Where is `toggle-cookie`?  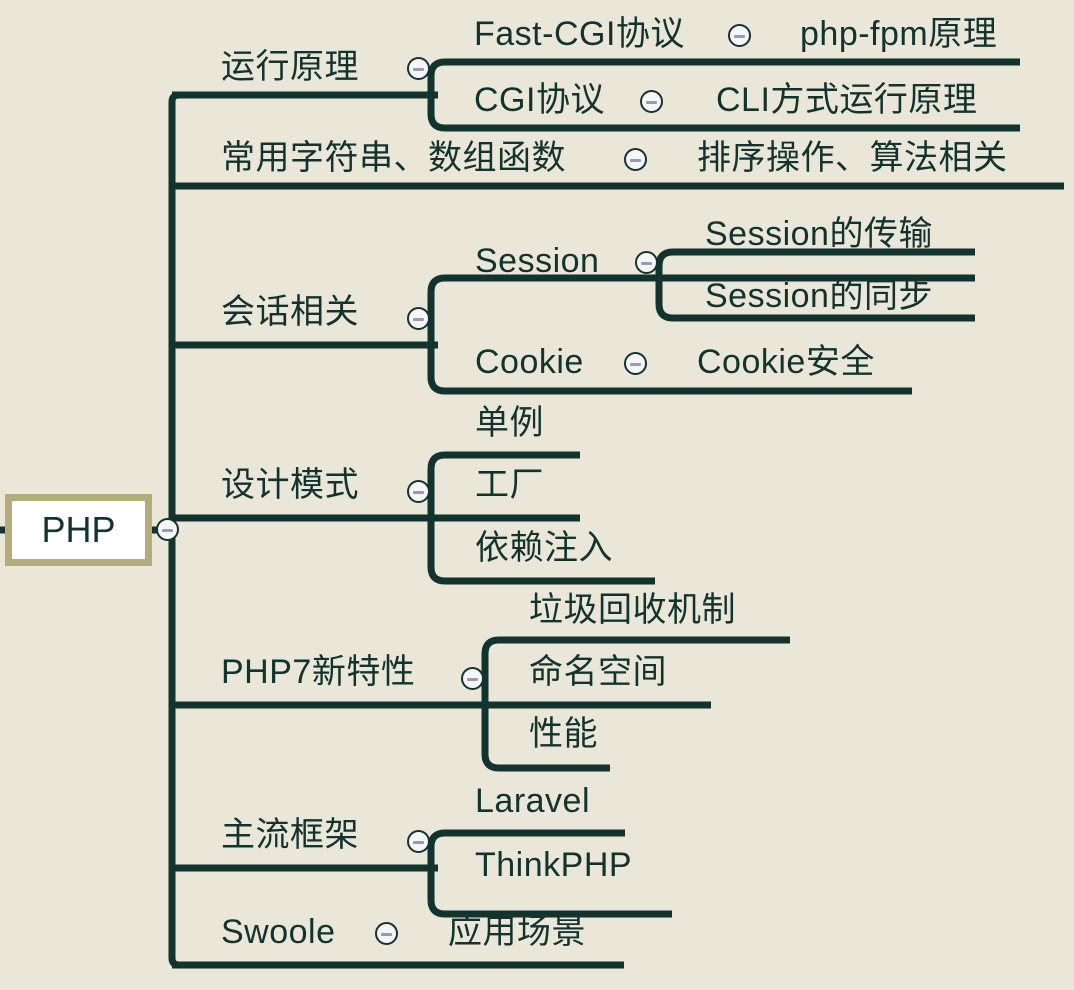
toggle-cookie is located at coordinates (635, 363).